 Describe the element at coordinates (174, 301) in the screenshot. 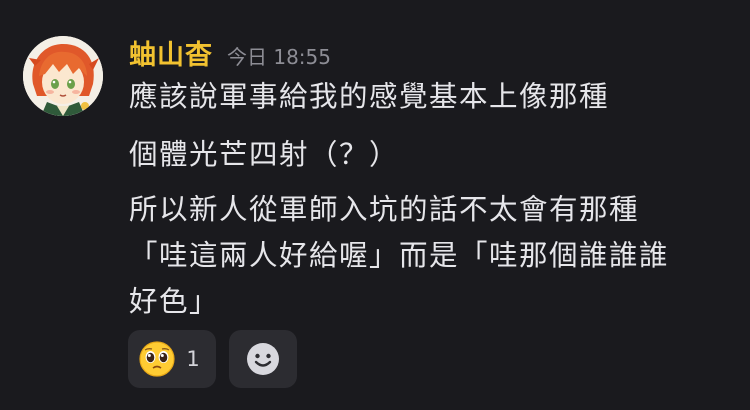

I see `message-line: 好色」` at that location.